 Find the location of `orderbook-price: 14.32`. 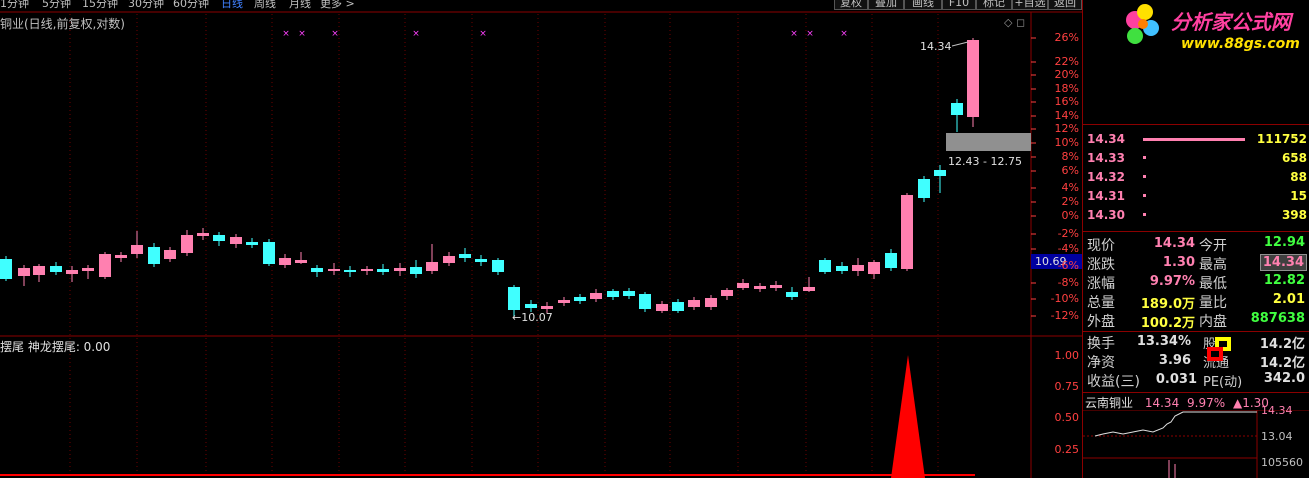

orderbook-price: 14.32 is located at coordinates (1106, 177).